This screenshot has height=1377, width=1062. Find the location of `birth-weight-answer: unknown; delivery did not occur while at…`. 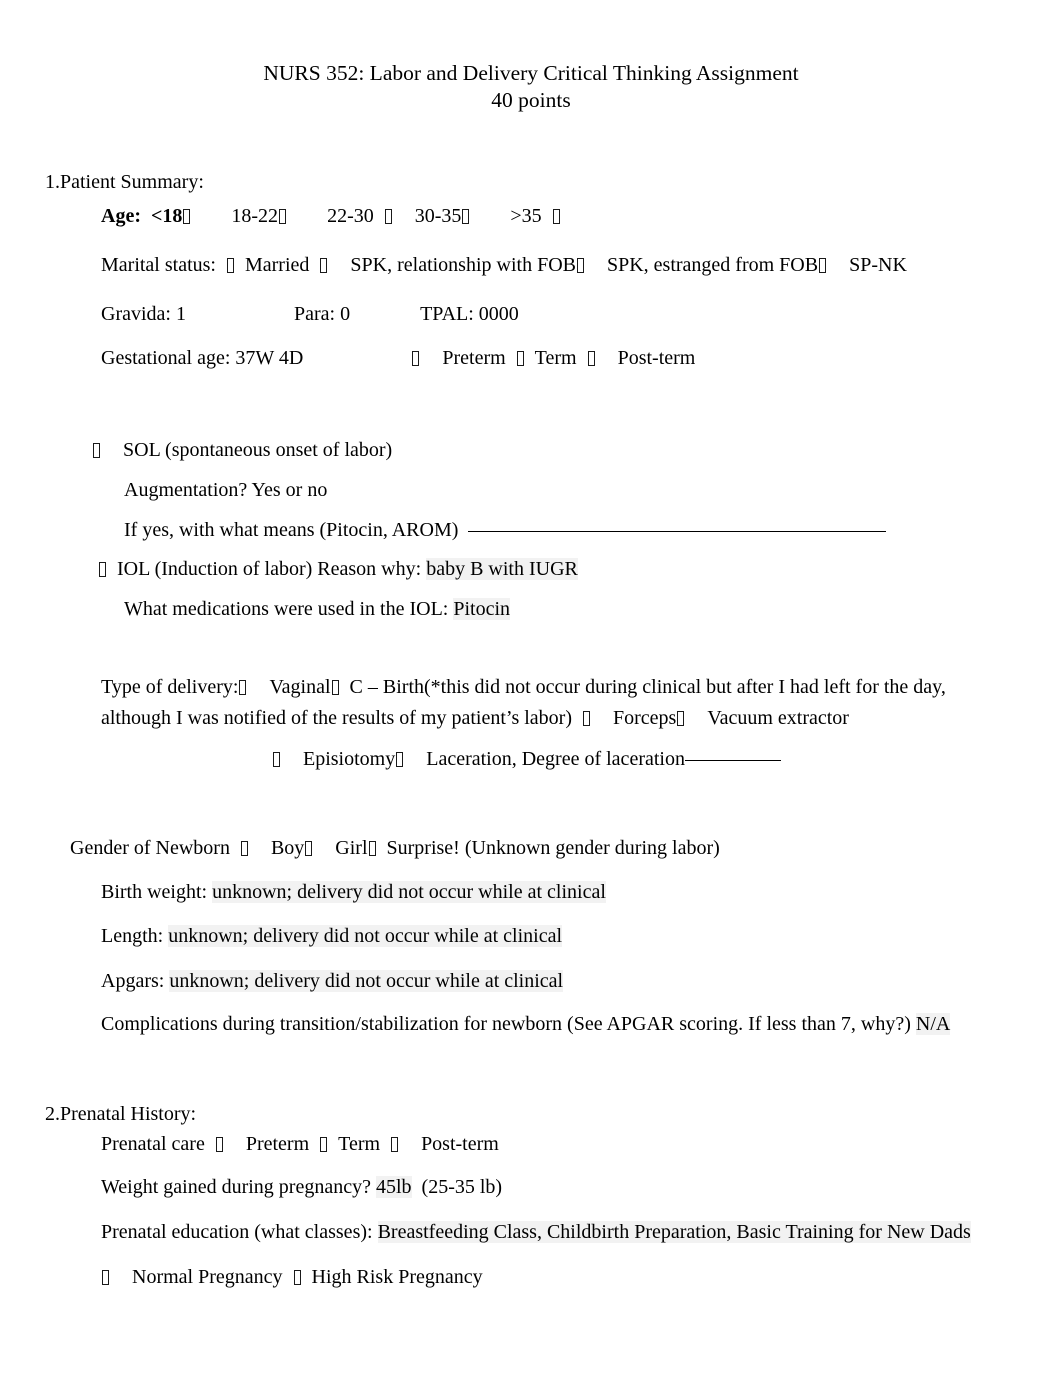

birth-weight-answer: unknown; delivery did not occur while at… is located at coordinates (409, 892).